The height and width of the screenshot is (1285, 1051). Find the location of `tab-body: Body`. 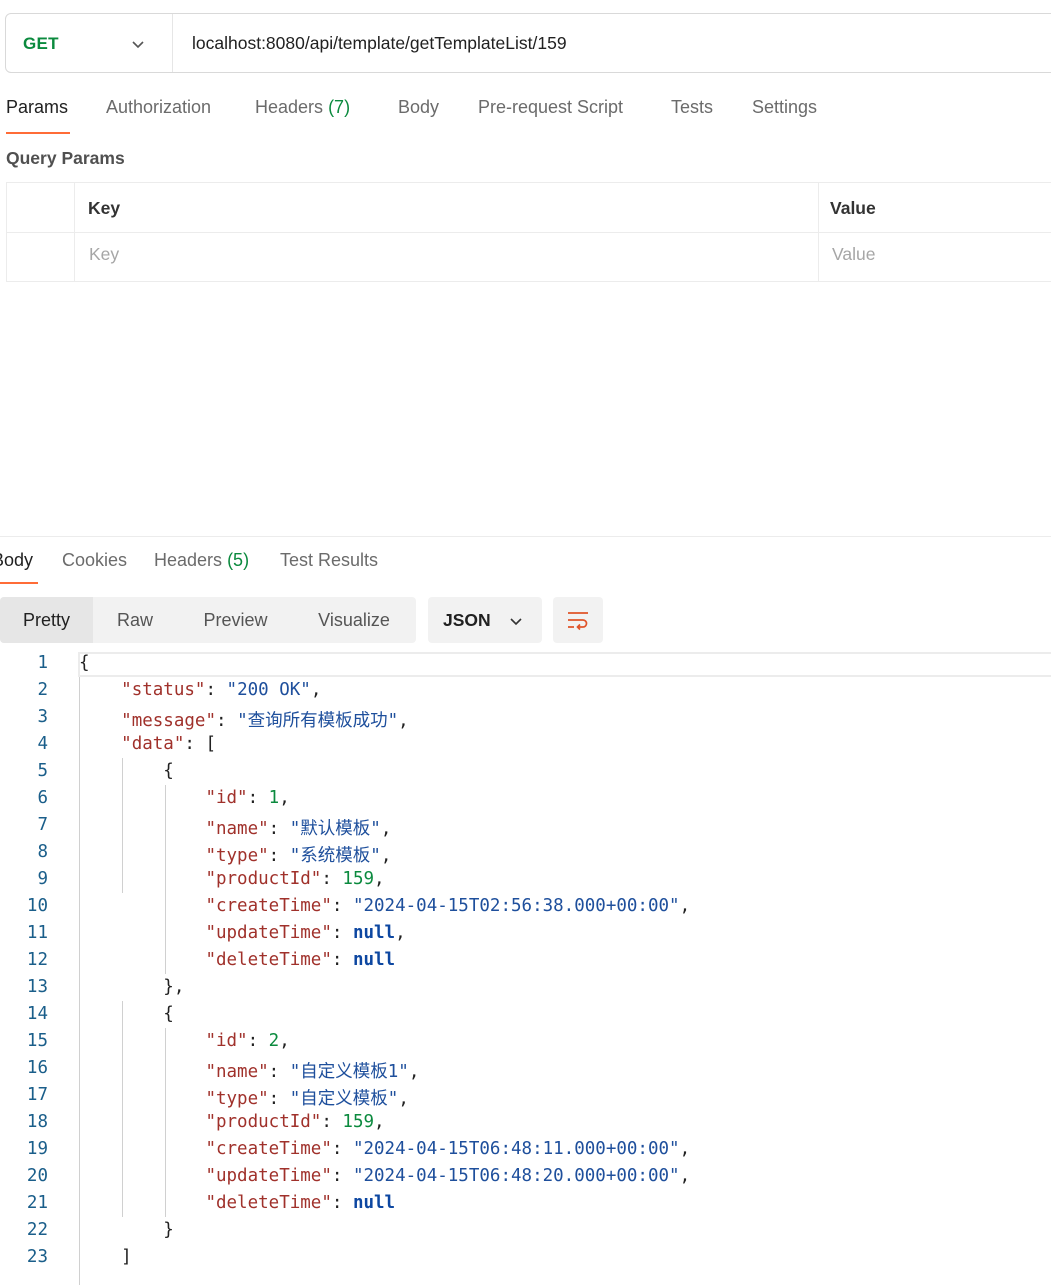

tab-body: Body is located at coordinates (418, 107).